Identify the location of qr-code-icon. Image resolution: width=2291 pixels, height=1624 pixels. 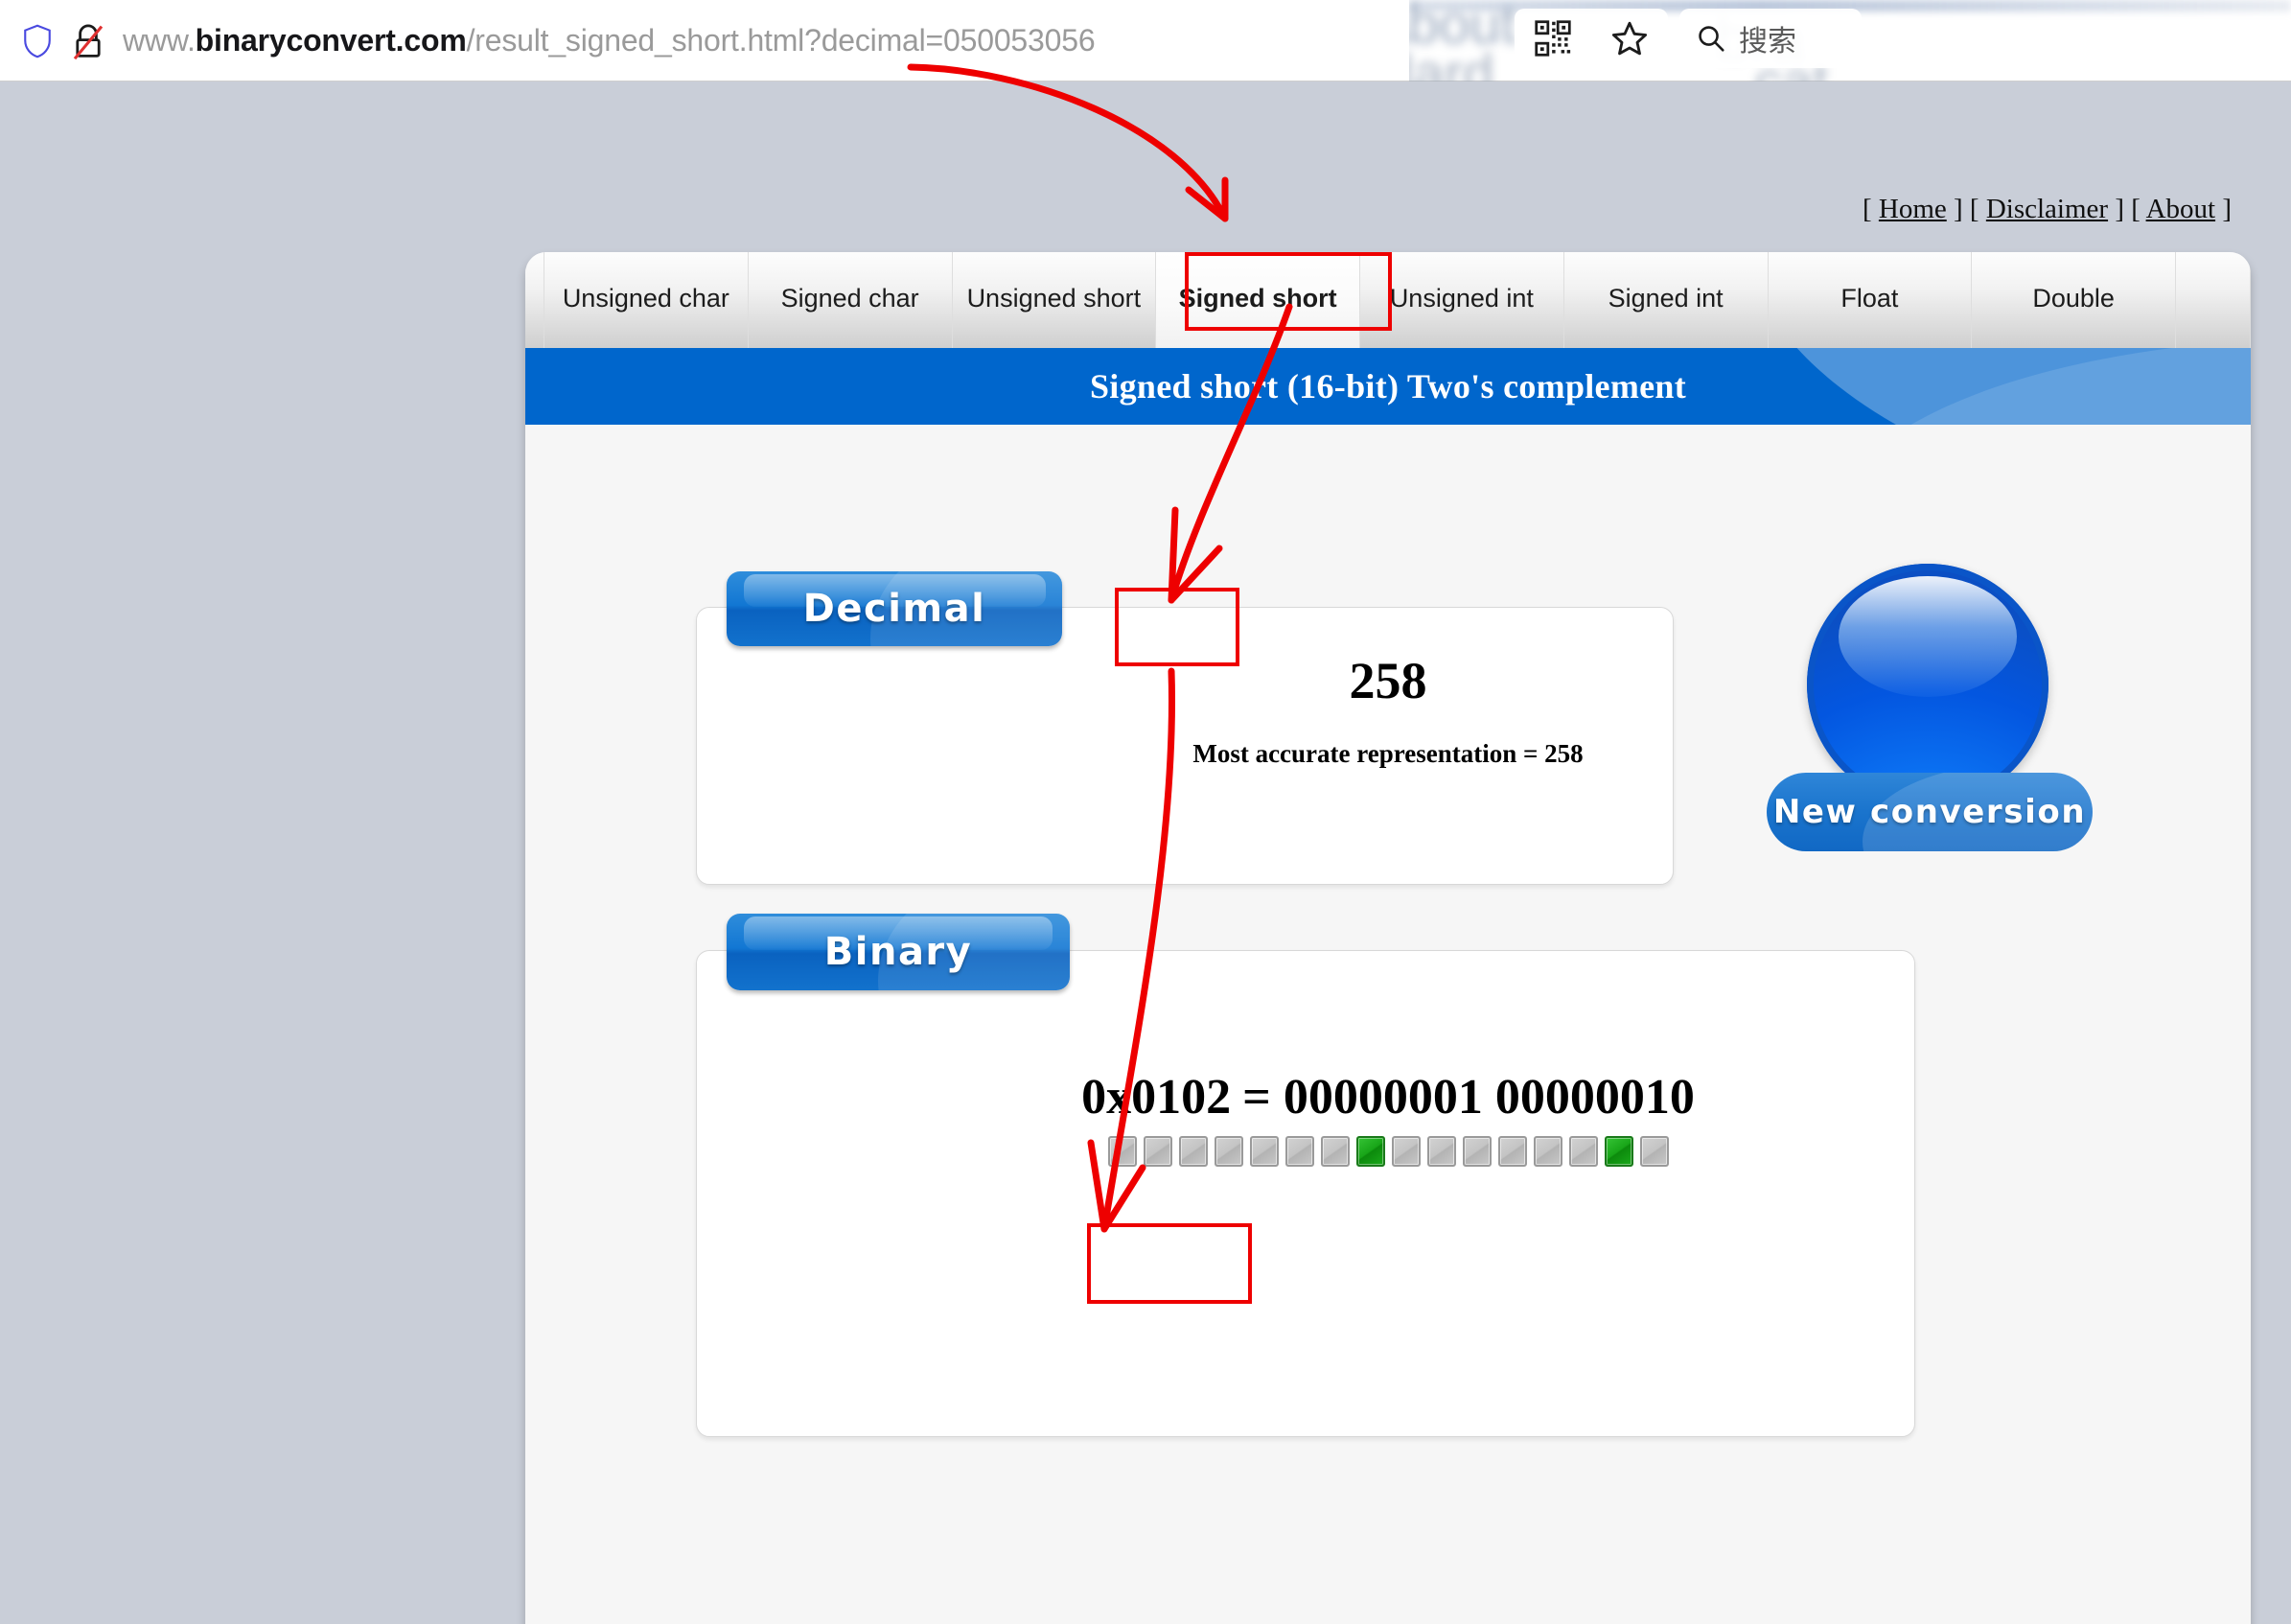
(1552, 38).